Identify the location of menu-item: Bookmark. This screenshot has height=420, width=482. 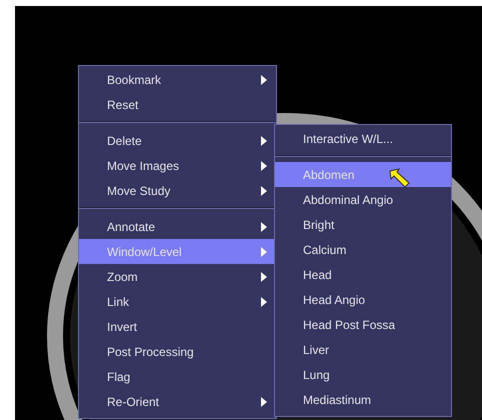
(177, 79).